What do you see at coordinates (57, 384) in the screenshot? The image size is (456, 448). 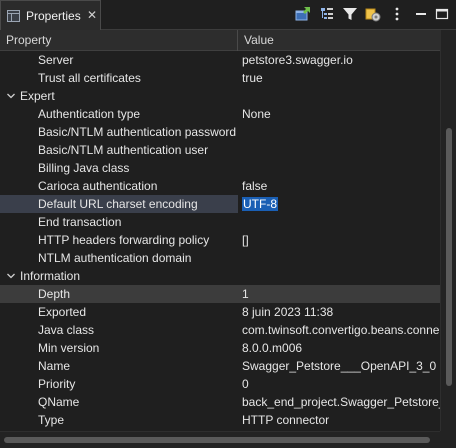 I see `property-name: Priority` at bounding box center [57, 384].